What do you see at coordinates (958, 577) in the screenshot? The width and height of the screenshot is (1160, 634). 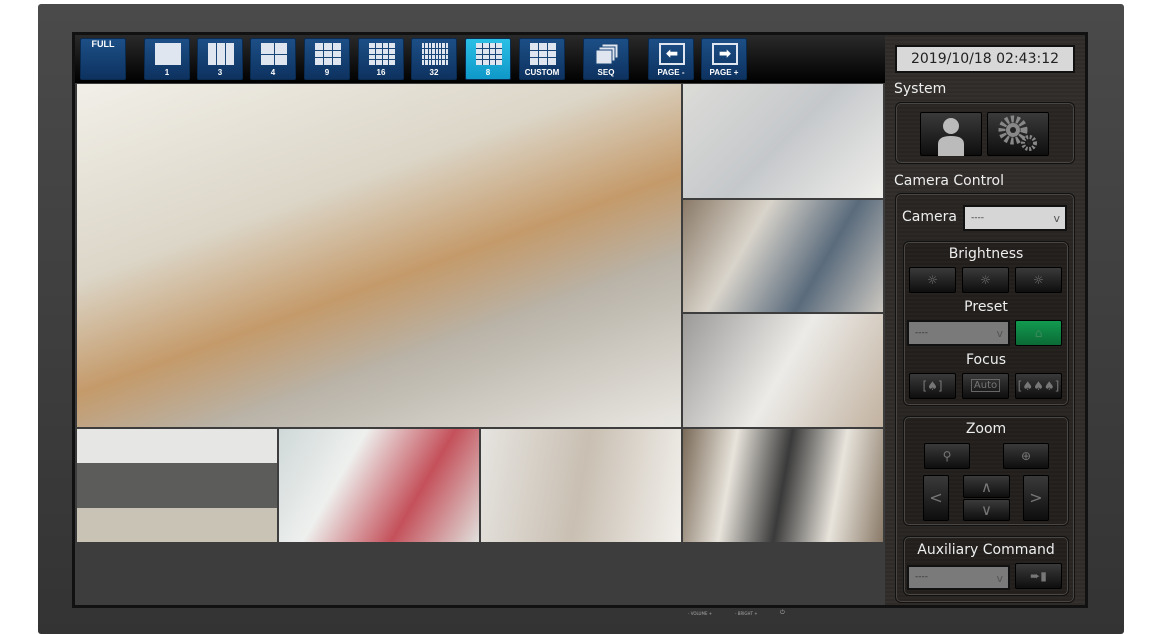 I see `auxiliary-select: ---- v` at bounding box center [958, 577].